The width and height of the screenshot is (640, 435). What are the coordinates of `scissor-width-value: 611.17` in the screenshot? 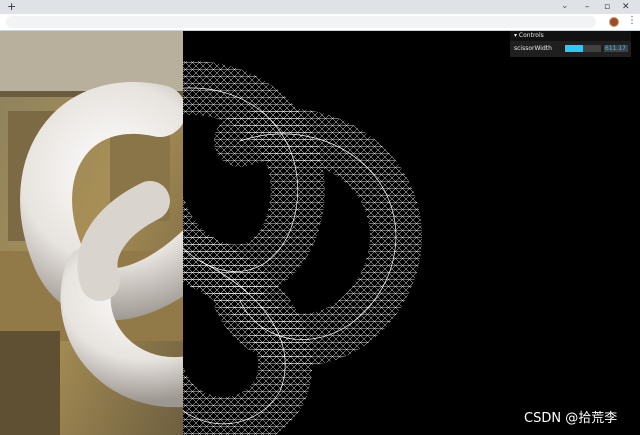 It's located at (616, 48).